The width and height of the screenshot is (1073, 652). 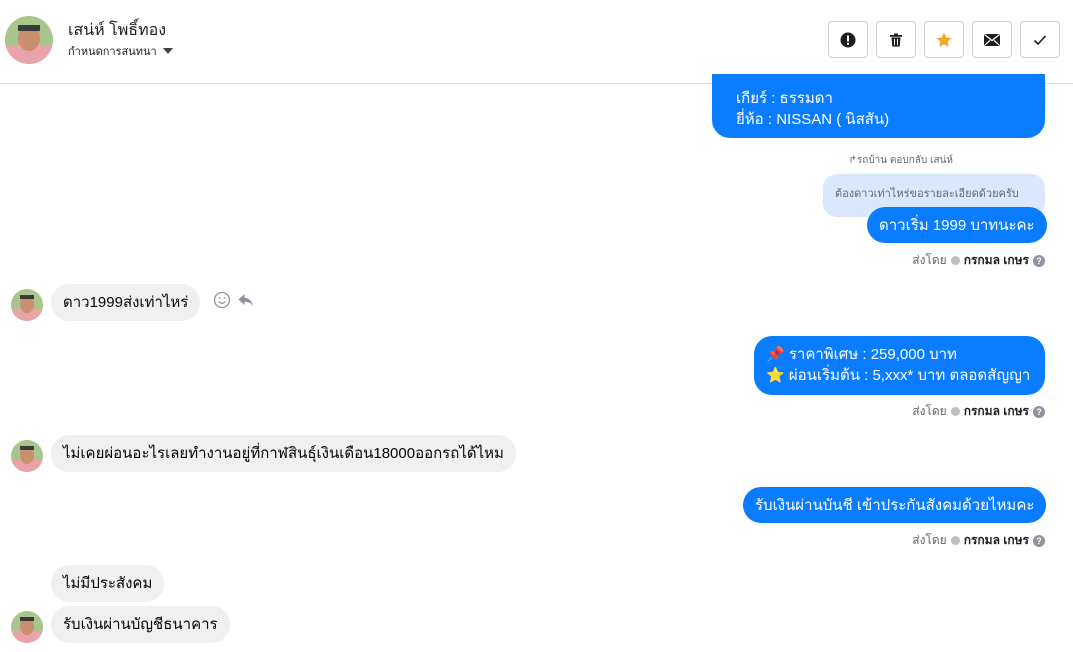 I want to click on contact-avatar, so click(x=29, y=40).